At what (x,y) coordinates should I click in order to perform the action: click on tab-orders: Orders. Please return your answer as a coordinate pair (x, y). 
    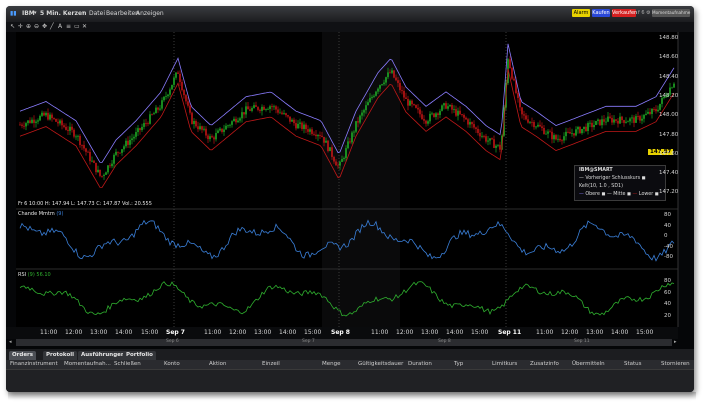
    Looking at the image, I should click on (23, 355).